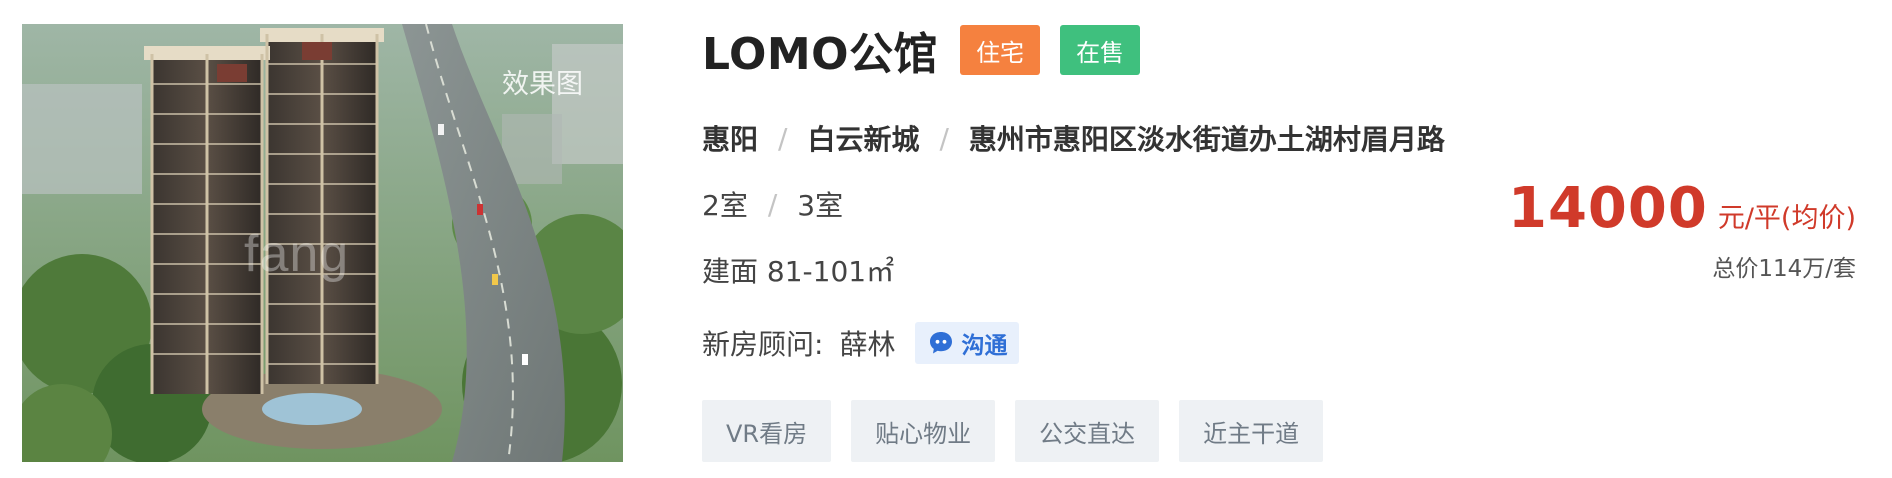 This screenshot has height=478, width=1892. I want to click on average-price: 14000 元/平(均价), so click(1682, 208).